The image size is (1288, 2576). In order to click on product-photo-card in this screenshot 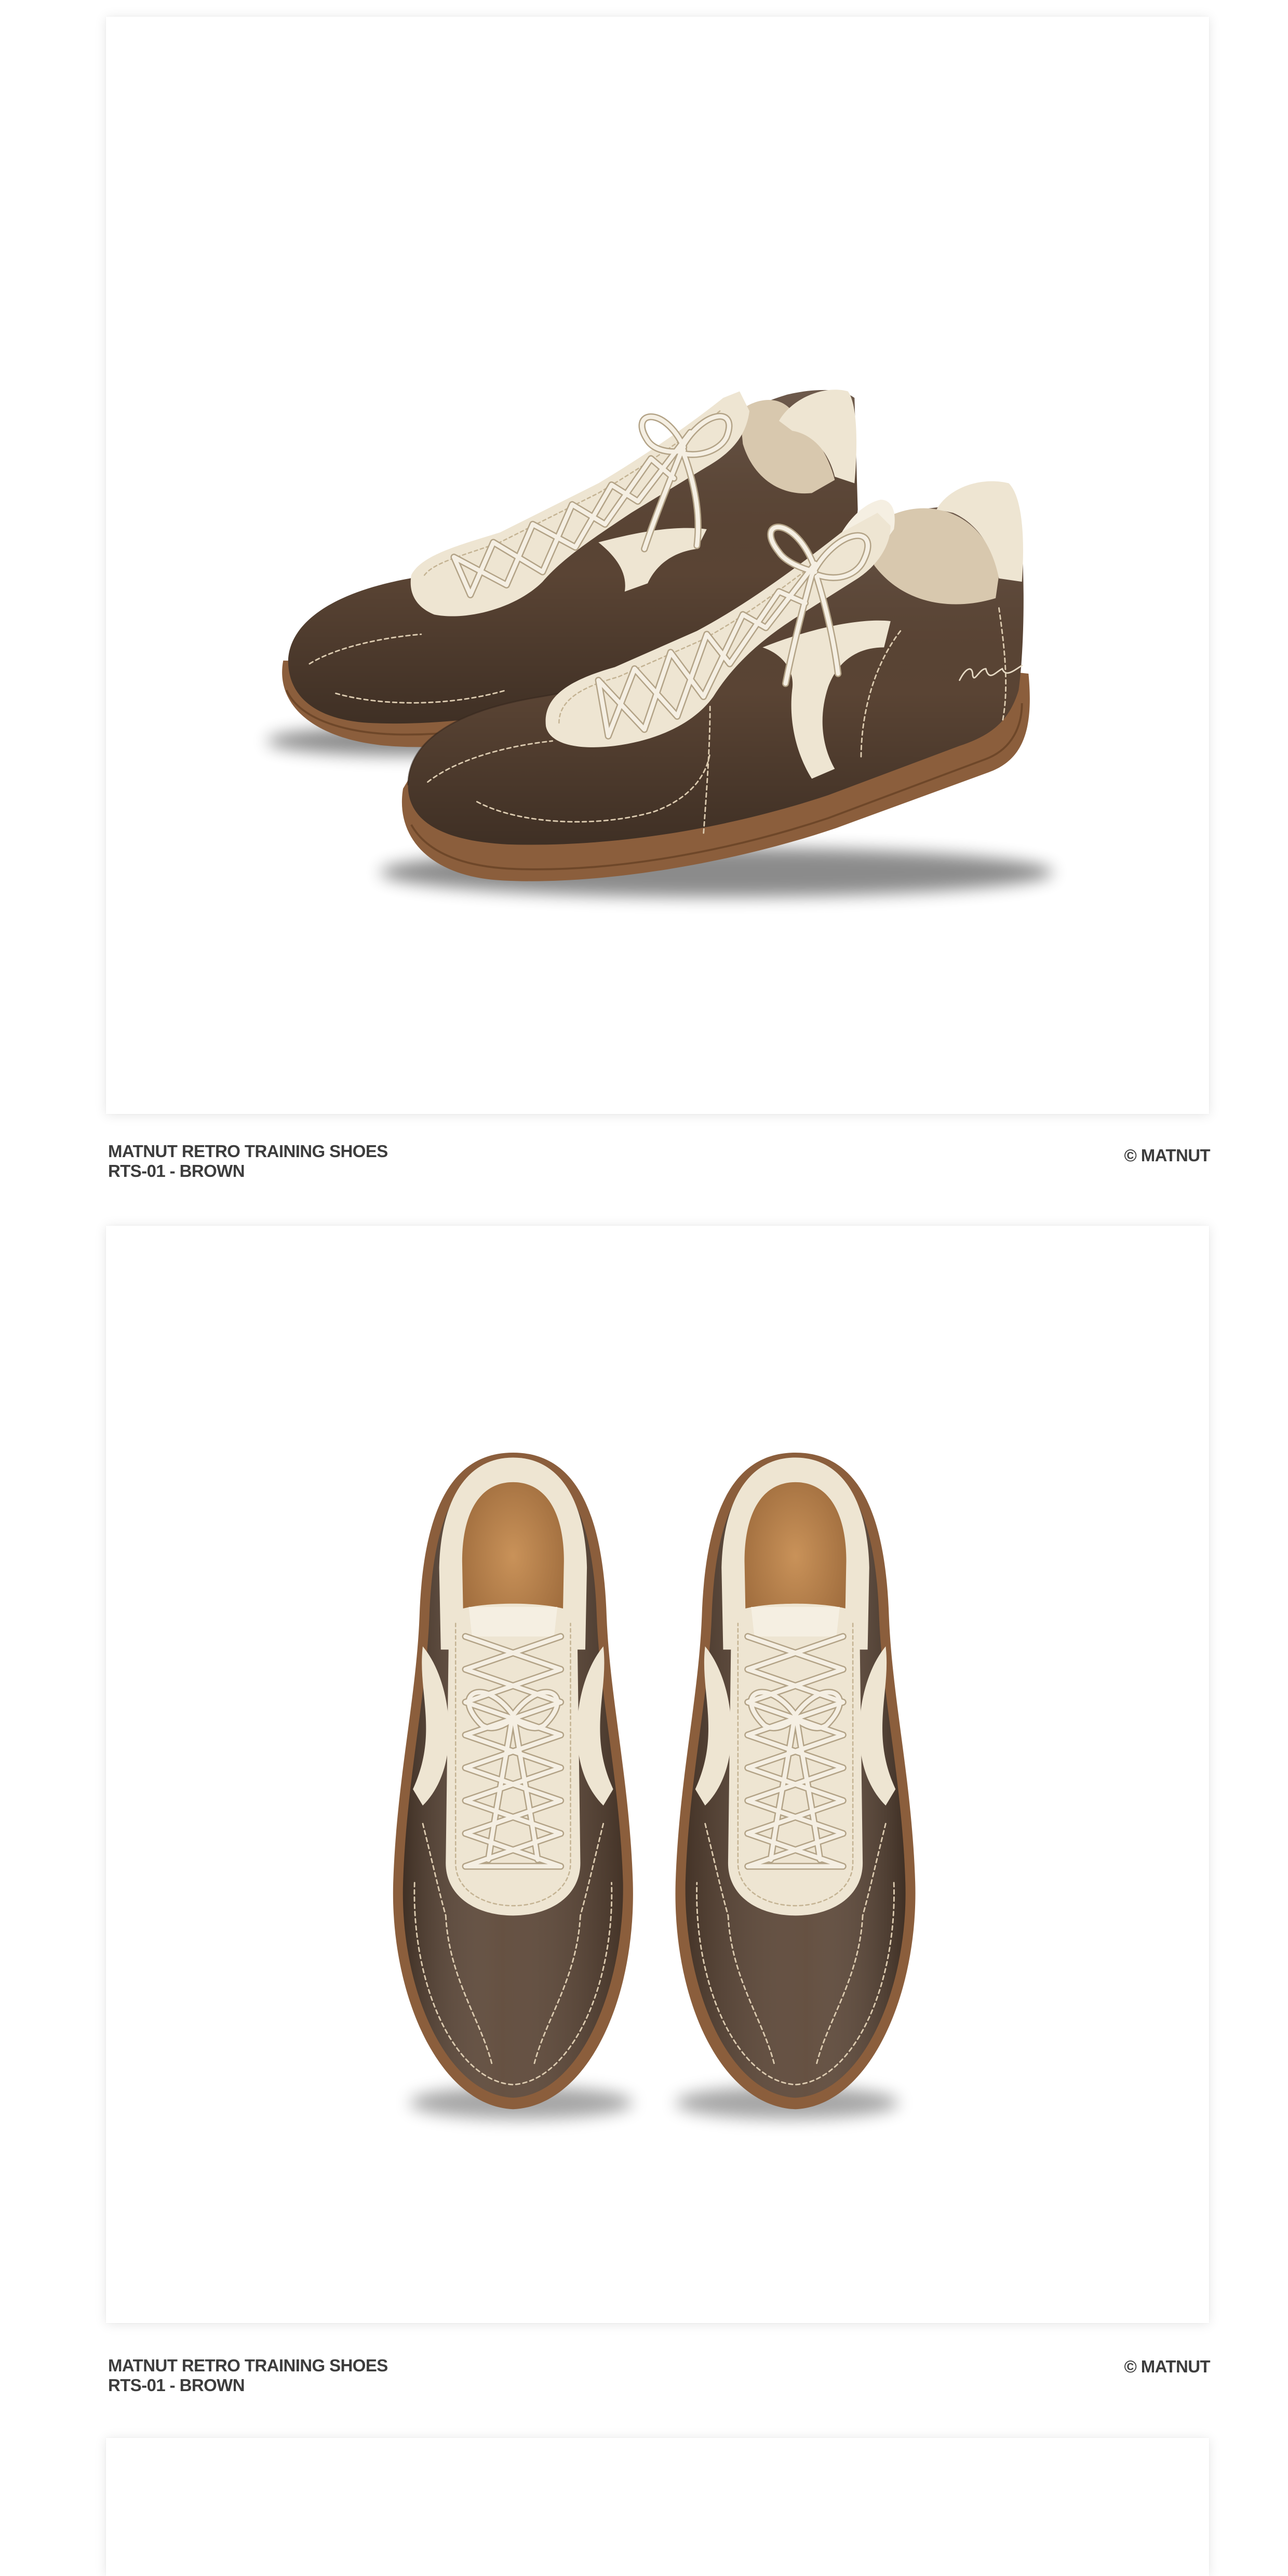, I will do `click(658, 2507)`.